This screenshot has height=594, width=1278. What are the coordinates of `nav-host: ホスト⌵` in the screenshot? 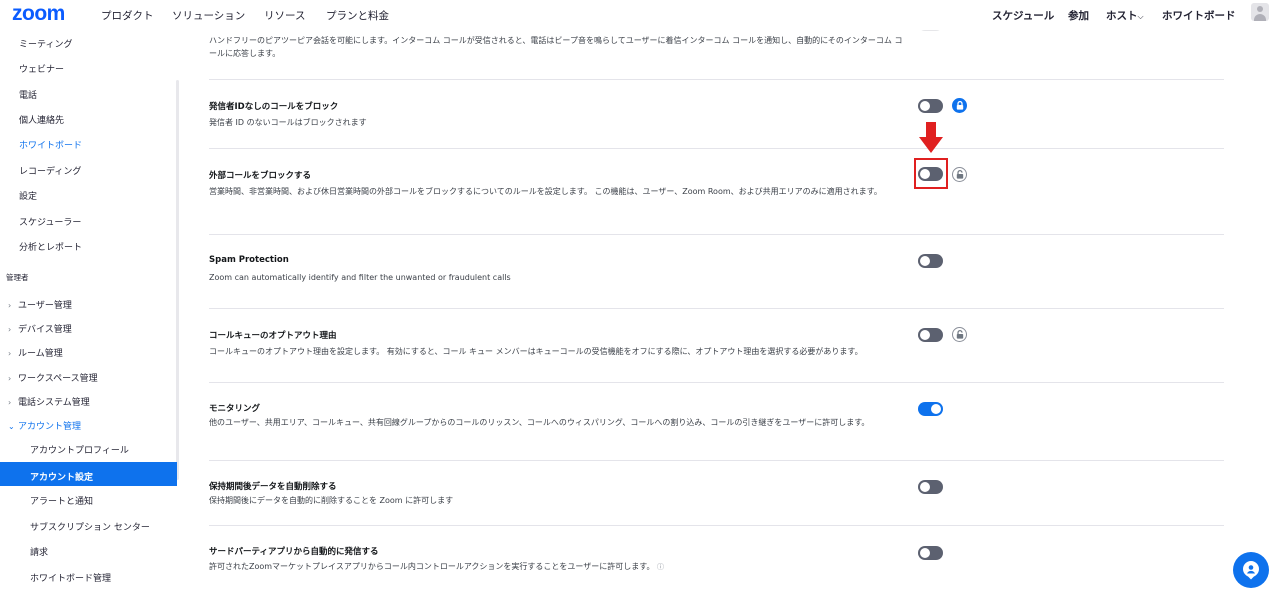 It's located at (1125, 15).